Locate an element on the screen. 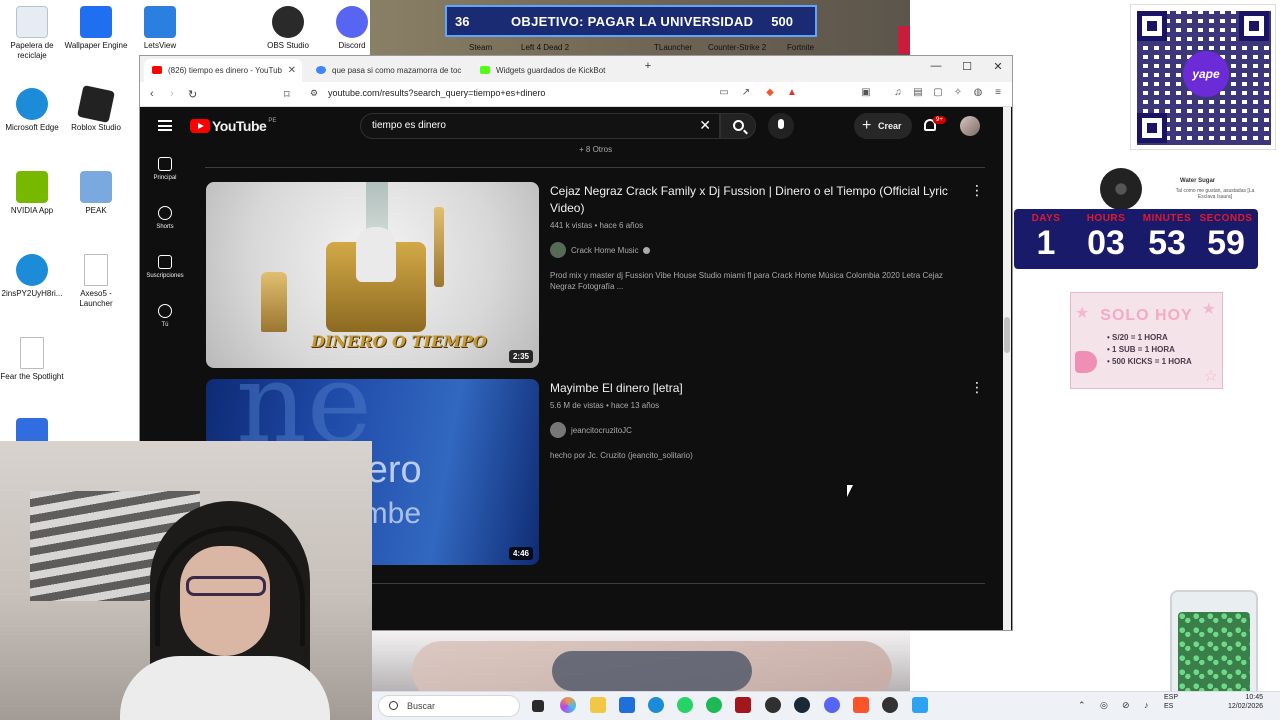 The height and width of the screenshot is (720, 1280). input-language: ESP ES is located at coordinates (1171, 702).